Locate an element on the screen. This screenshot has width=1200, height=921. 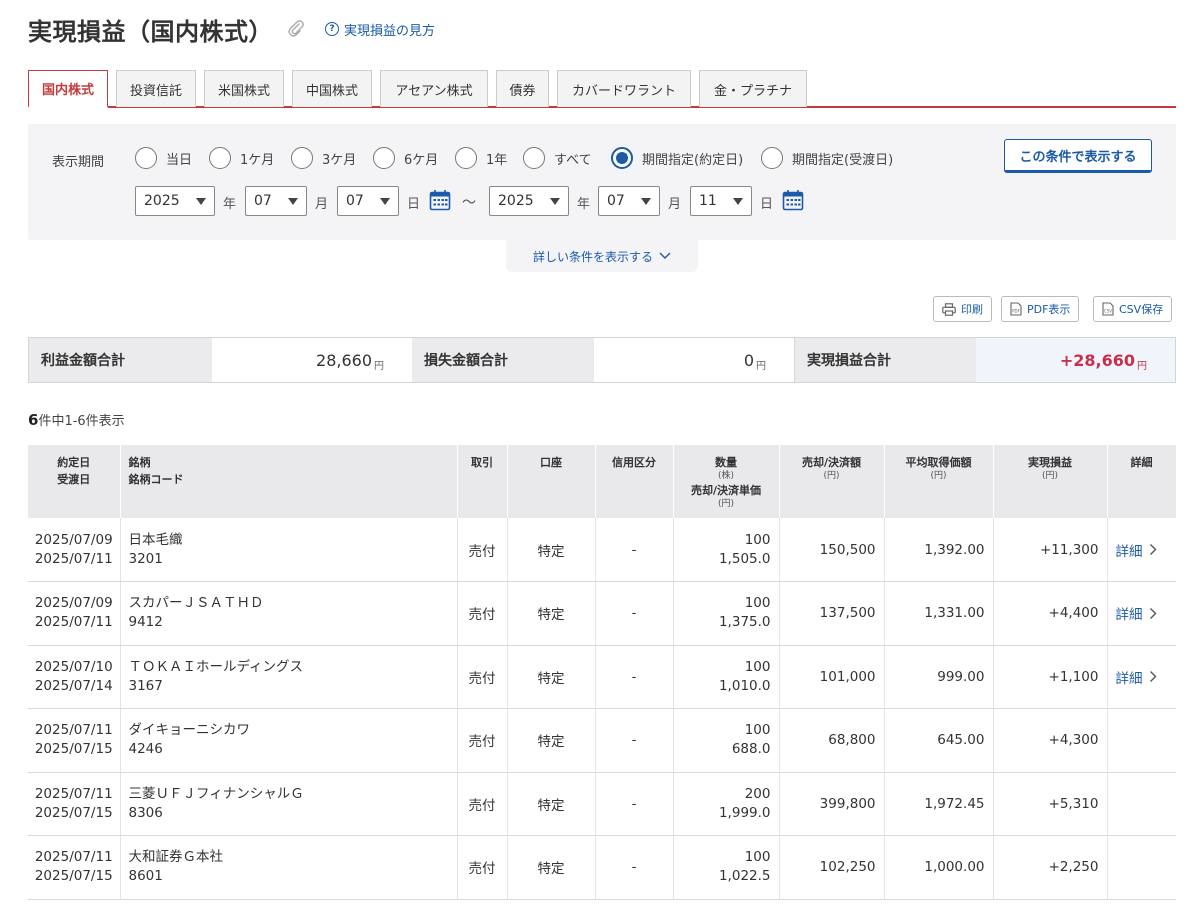
print-button: 印刷 is located at coordinates (962, 309).